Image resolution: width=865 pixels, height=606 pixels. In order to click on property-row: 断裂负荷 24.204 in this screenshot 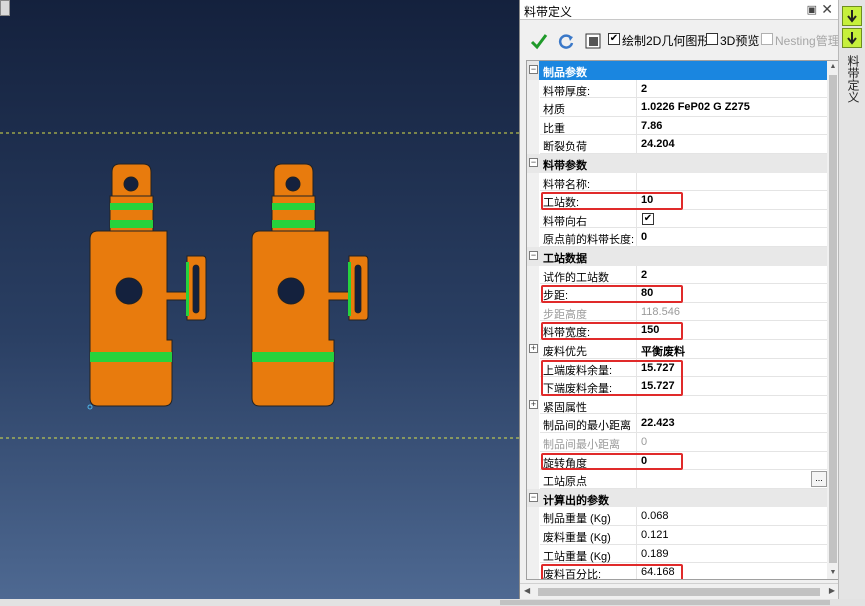, I will do `click(677, 144)`.